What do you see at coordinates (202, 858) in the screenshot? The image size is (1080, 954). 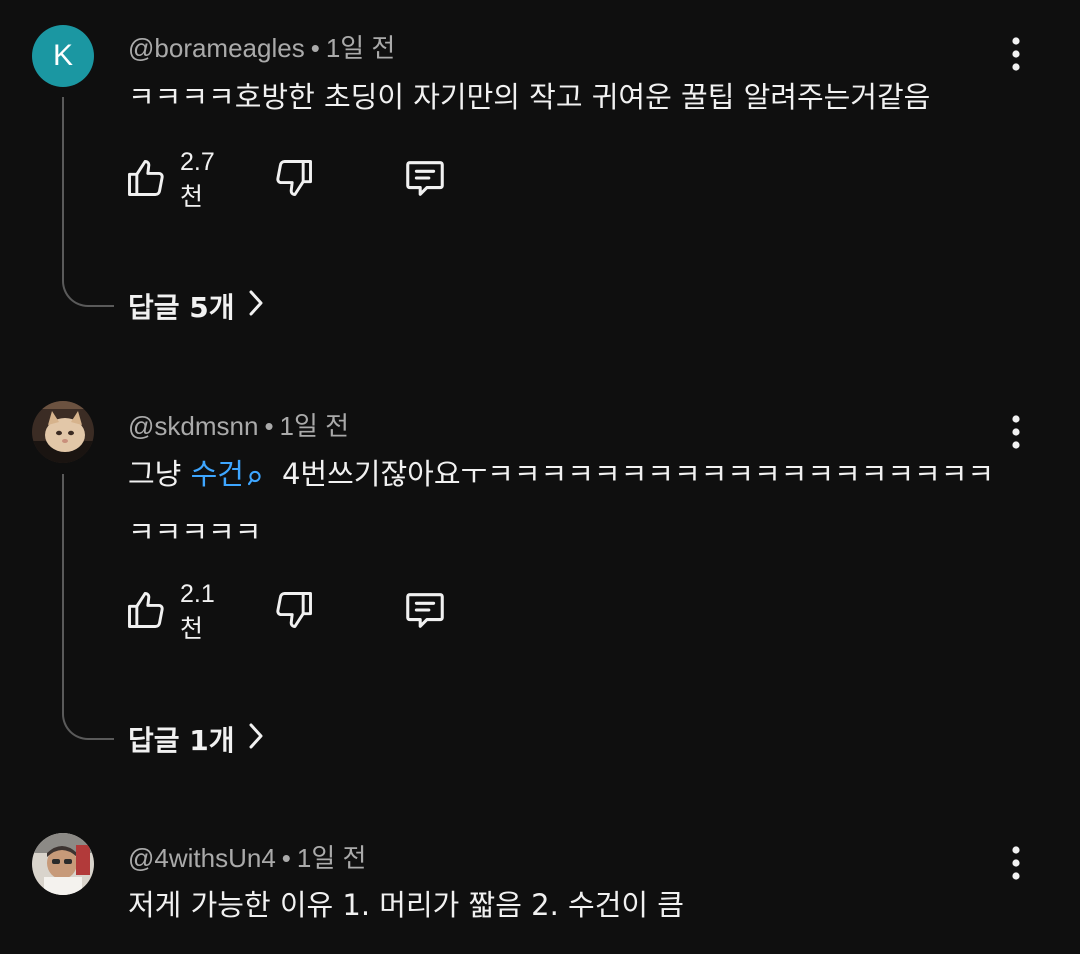 I see `author-handle: @4withsUn4` at bounding box center [202, 858].